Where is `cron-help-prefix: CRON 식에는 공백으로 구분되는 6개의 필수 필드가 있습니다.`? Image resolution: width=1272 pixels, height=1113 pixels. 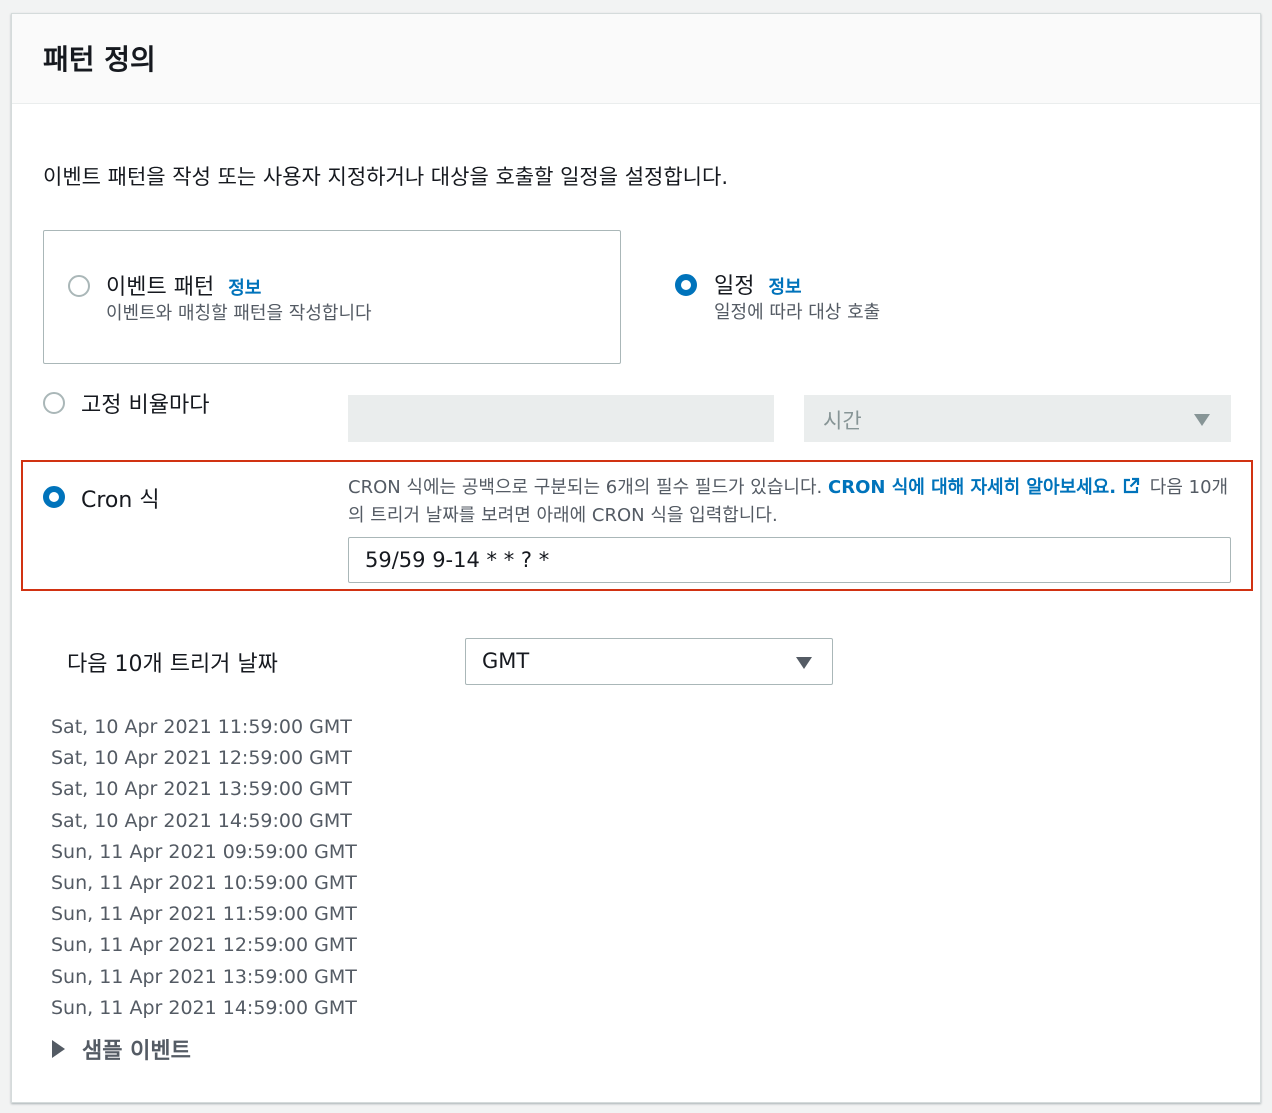 cron-help-prefix: CRON 식에는 공백으로 구분되는 6개의 필수 필드가 있습니다. is located at coordinates (585, 487).